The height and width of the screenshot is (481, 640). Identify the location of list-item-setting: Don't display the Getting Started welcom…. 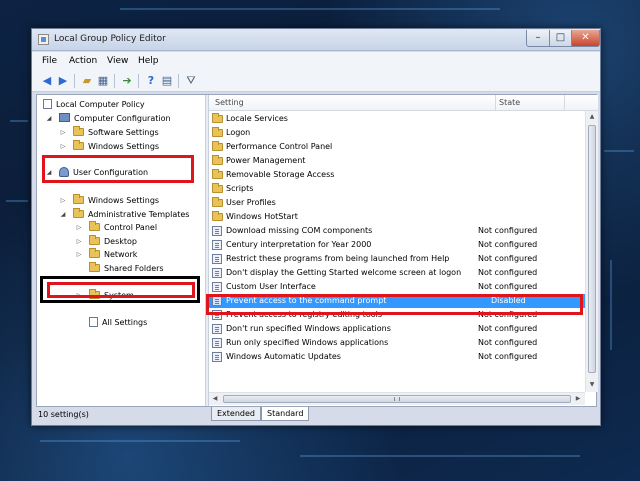
(397, 273).